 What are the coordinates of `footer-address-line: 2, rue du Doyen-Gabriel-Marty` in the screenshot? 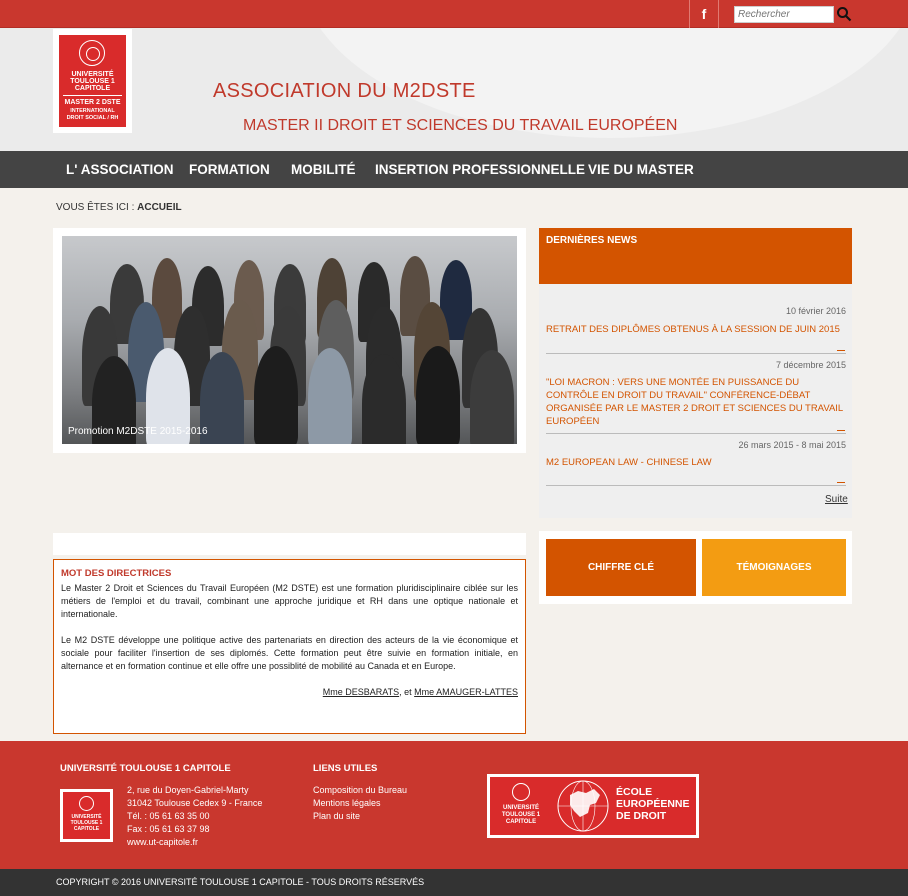 It's located at (188, 790).